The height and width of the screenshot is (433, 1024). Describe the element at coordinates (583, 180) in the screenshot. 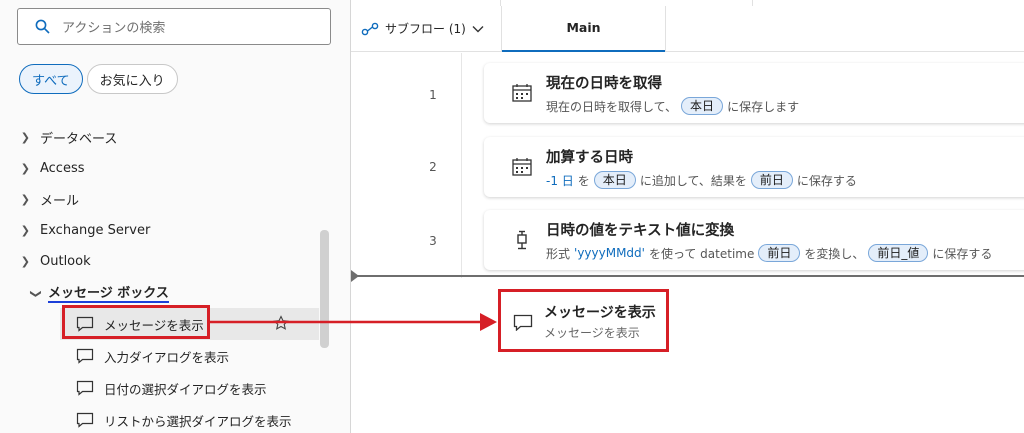

I see `desc-text: を` at that location.